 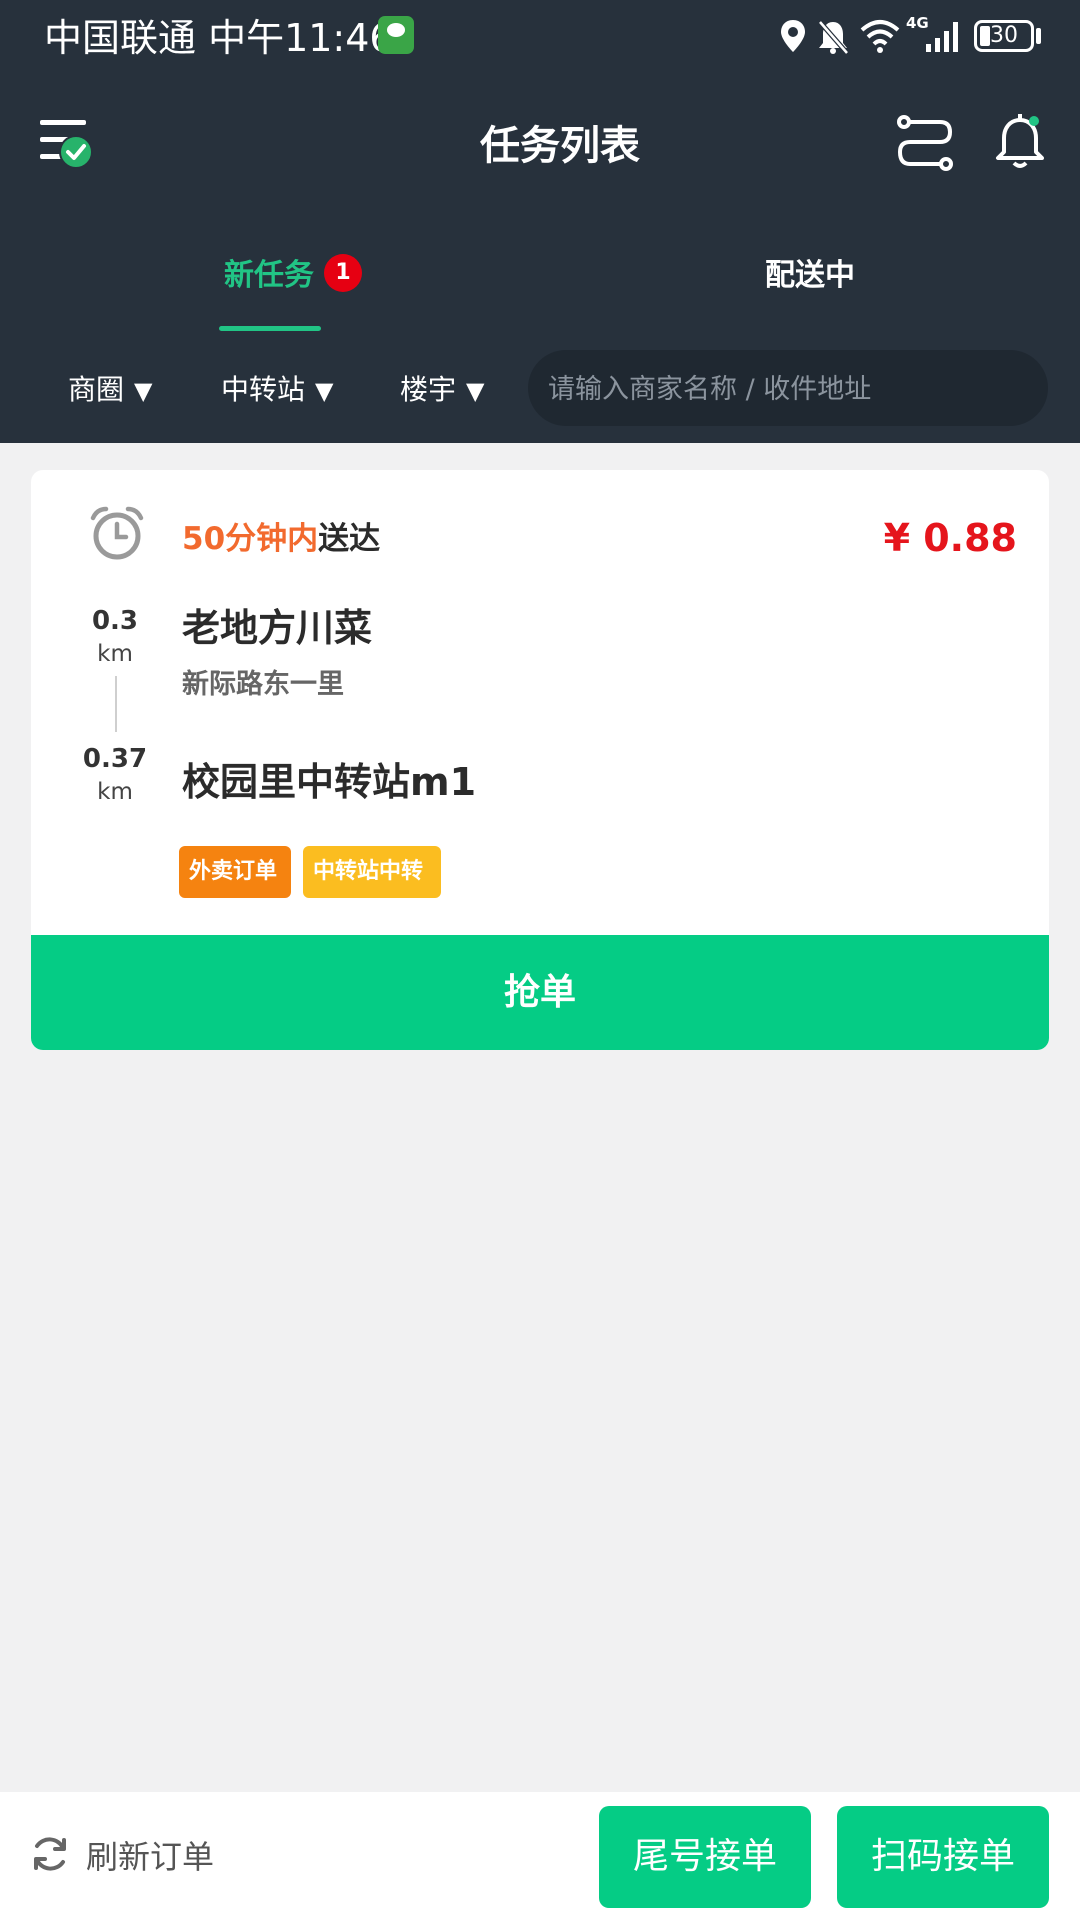 I want to click on tab-new-tasks: 新任务, so click(x=269, y=276).